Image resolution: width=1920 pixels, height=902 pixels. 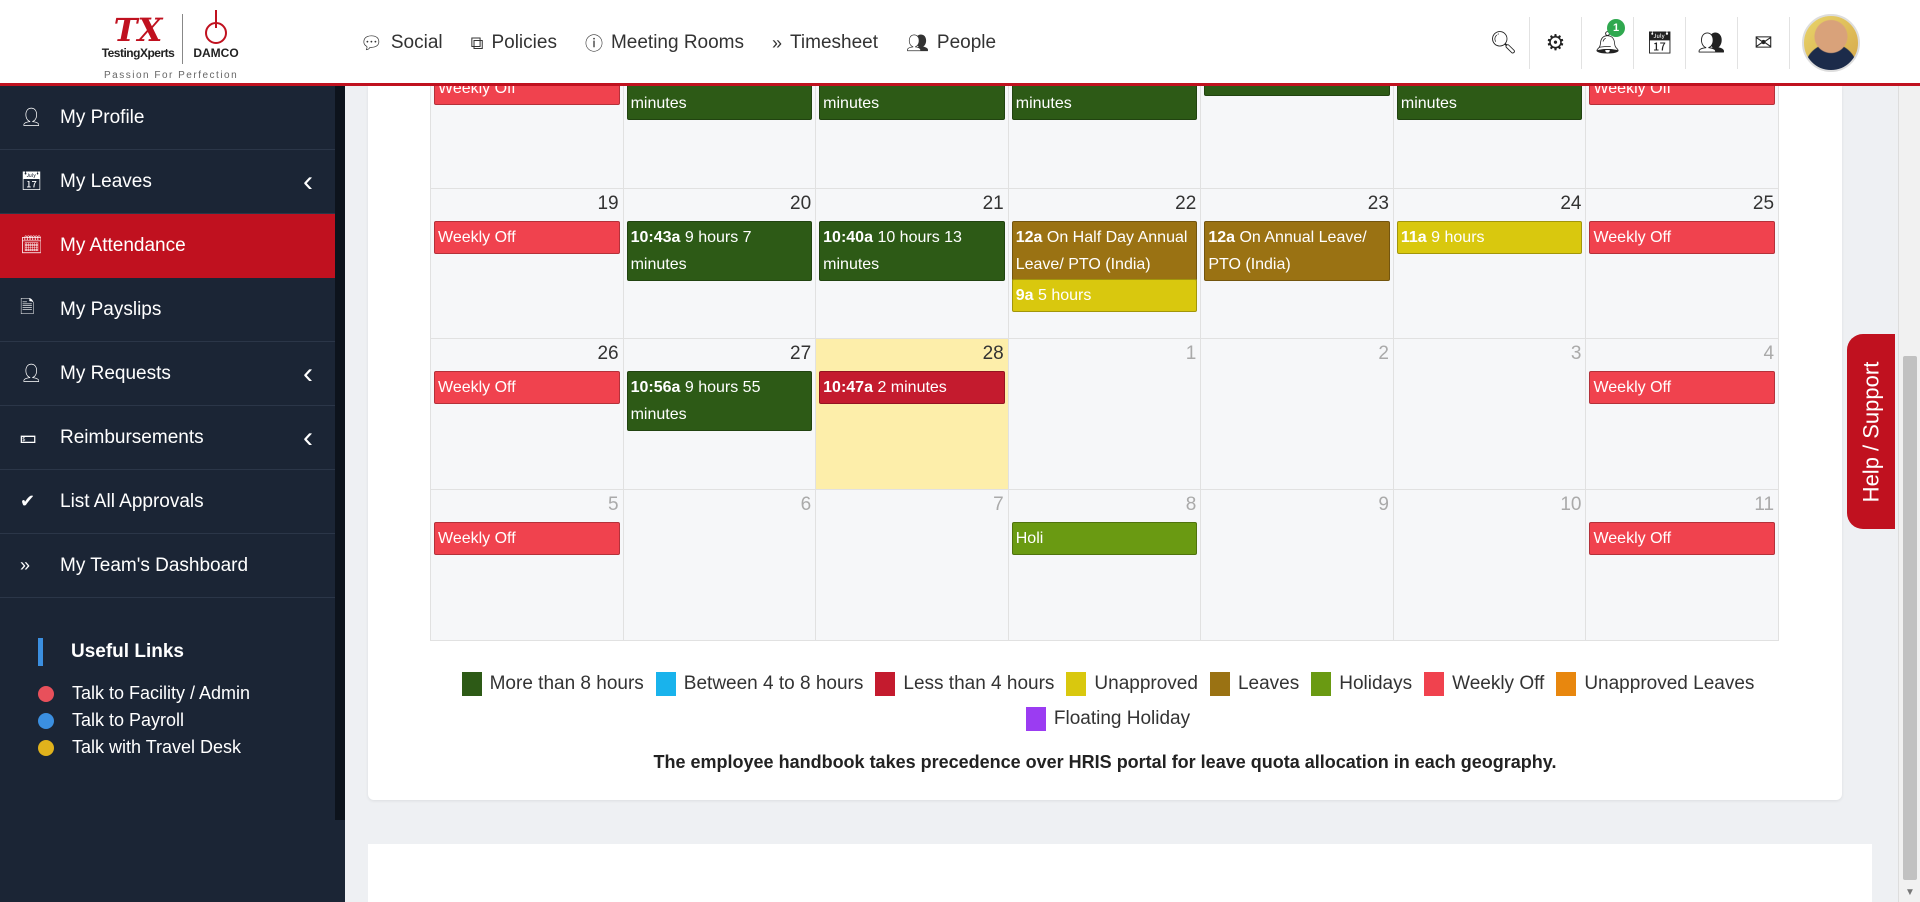 What do you see at coordinates (401, 43) in the screenshot?
I see `nav-item-social: 💬︎ Social` at bounding box center [401, 43].